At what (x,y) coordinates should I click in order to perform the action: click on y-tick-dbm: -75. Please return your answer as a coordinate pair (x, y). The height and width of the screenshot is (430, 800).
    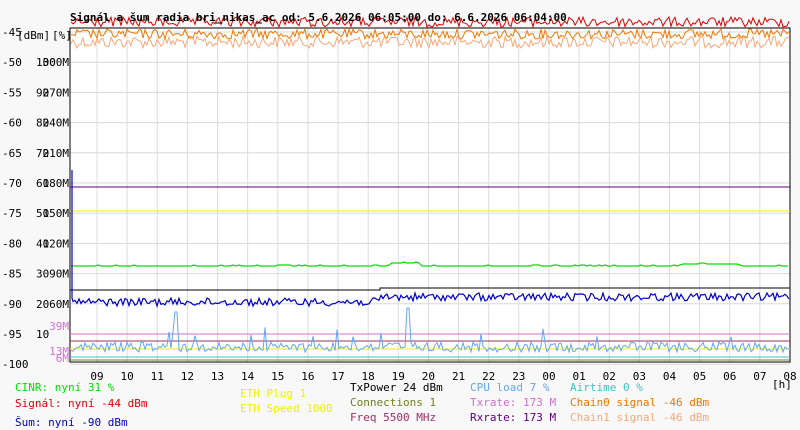
    Looking at the image, I should click on (12, 213).